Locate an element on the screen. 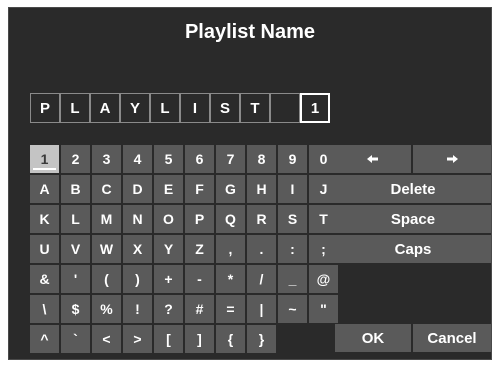 The height and width of the screenshot is (367, 500). key: L is located at coordinates (75, 219).